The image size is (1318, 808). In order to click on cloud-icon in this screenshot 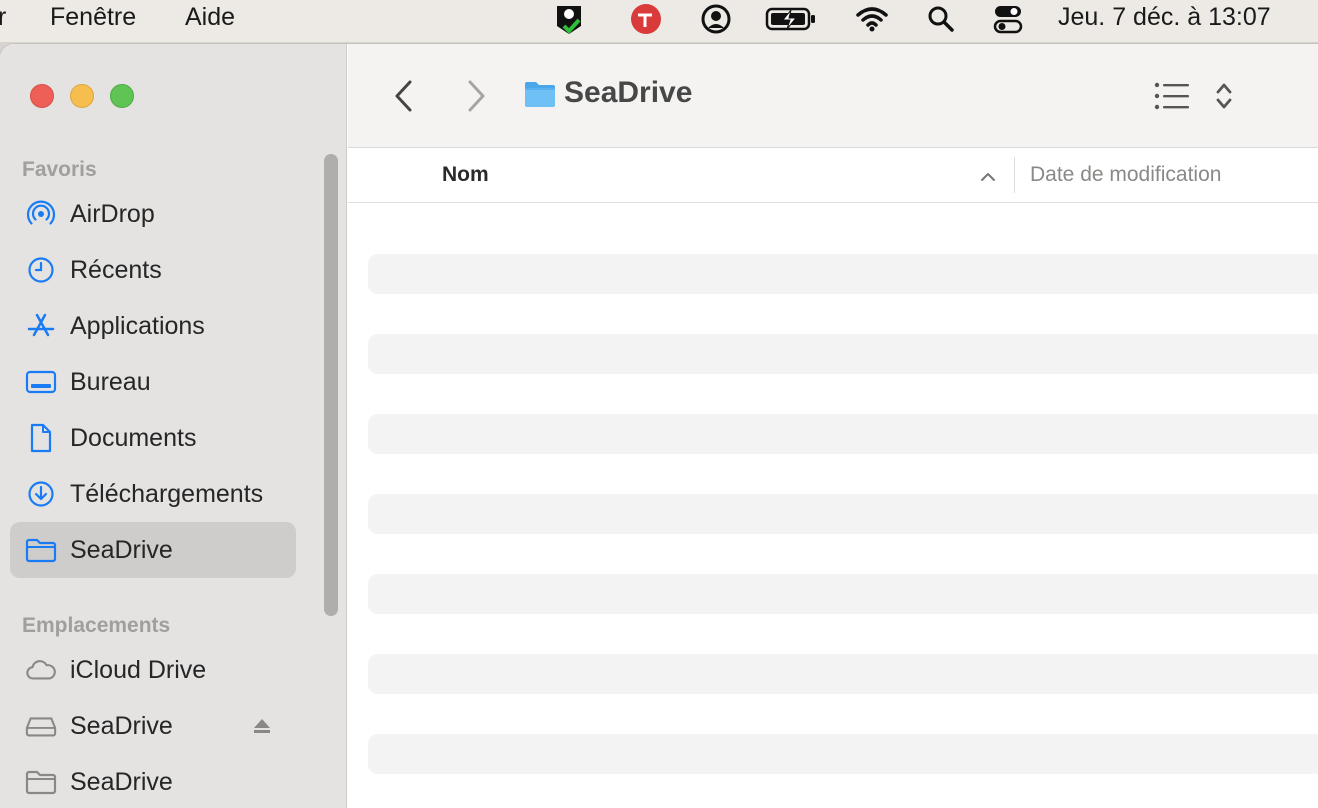, I will do `click(41, 670)`.